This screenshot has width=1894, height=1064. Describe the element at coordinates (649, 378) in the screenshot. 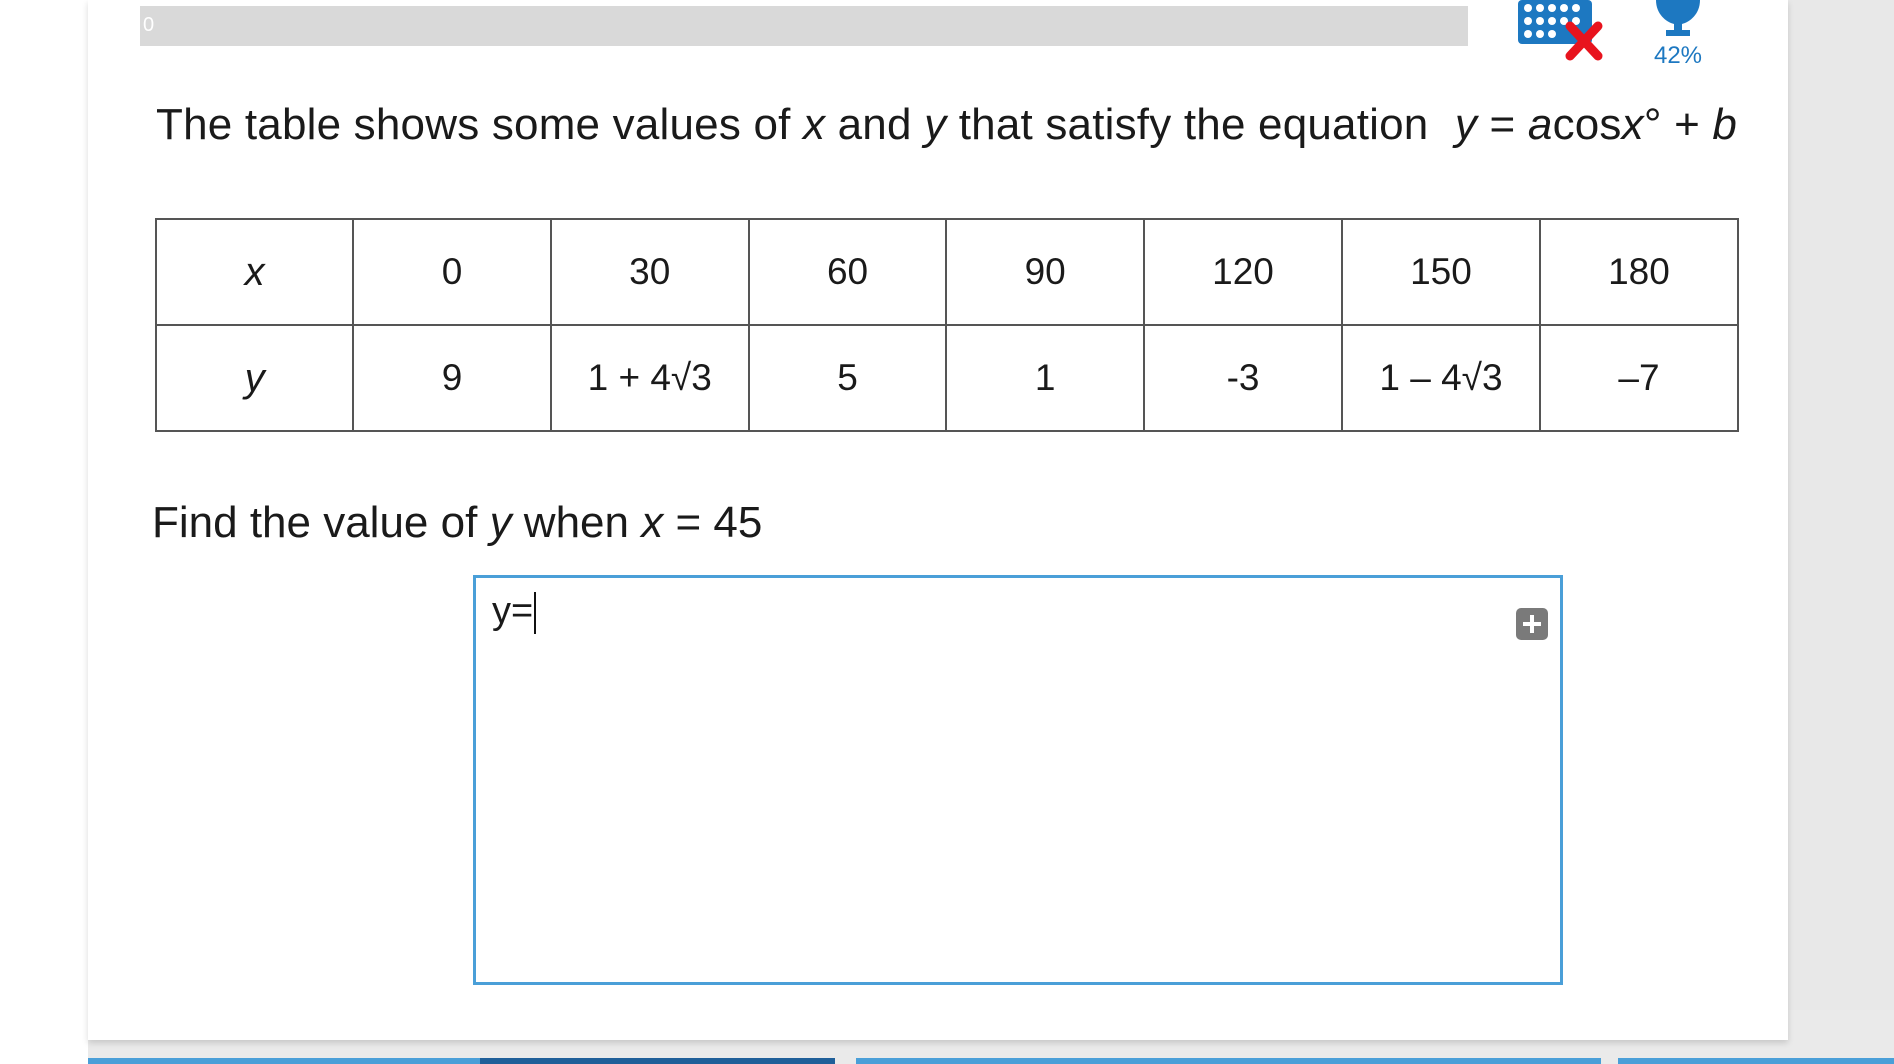

I see `table-cell: 1 + 4√3` at that location.